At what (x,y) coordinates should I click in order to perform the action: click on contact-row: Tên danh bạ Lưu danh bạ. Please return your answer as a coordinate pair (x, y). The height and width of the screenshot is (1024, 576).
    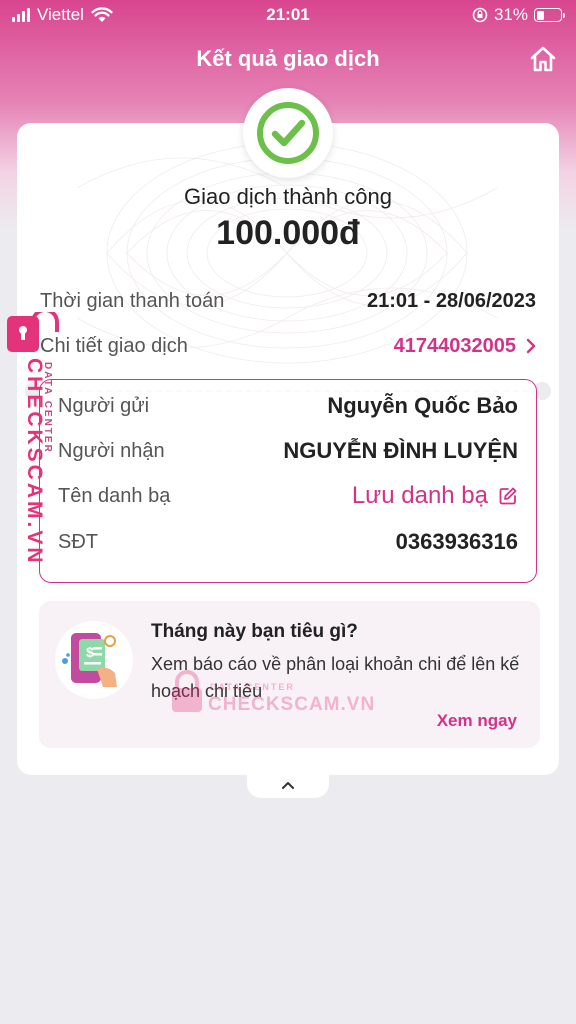
    Looking at the image, I should click on (288, 496).